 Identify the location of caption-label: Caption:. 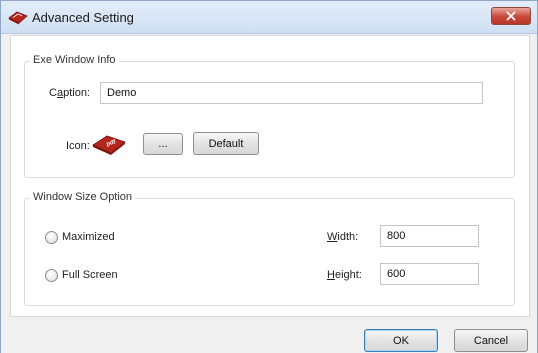
(69, 93).